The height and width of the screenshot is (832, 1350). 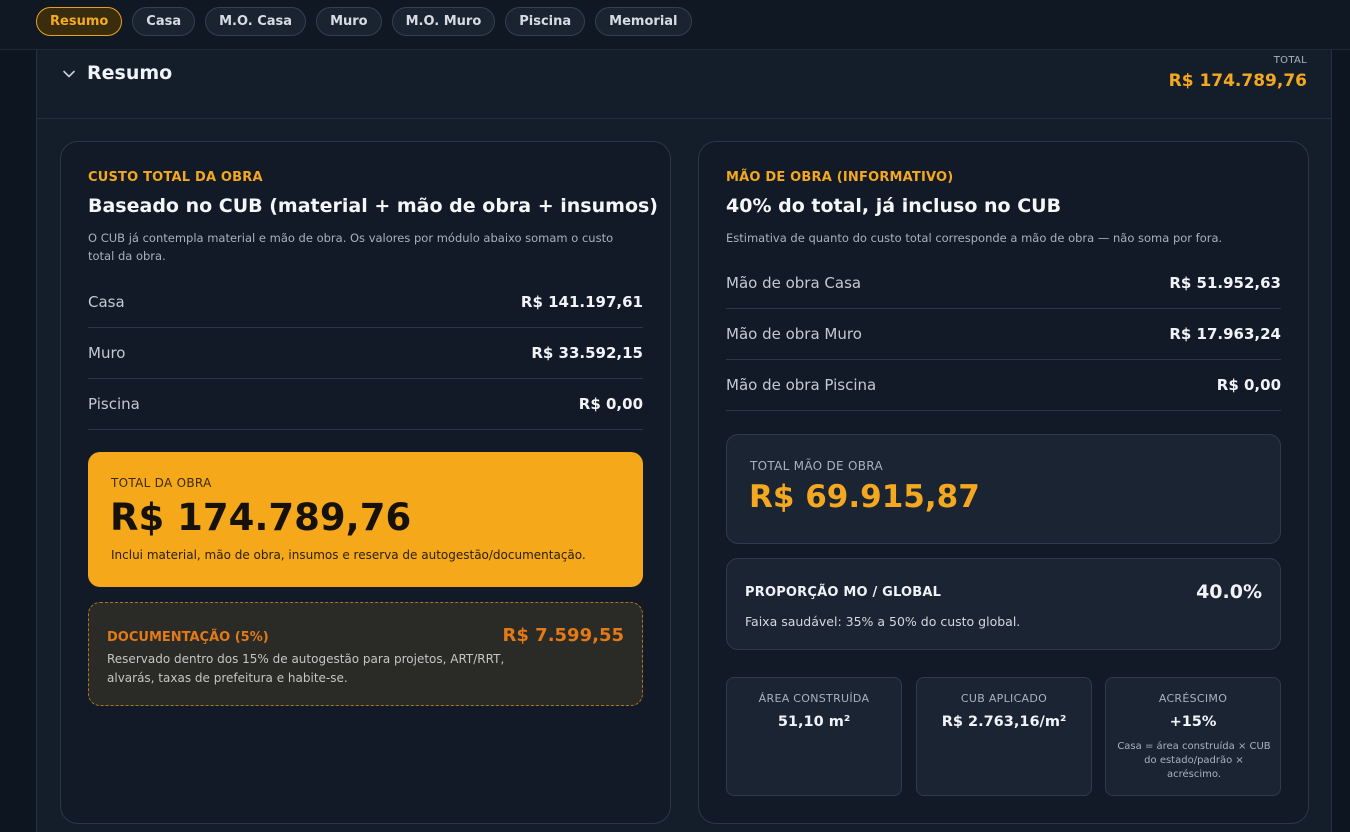 What do you see at coordinates (684, 84) in the screenshot?
I see `panel-header: Resumo TOTAL R$ 174.789,76` at bounding box center [684, 84].